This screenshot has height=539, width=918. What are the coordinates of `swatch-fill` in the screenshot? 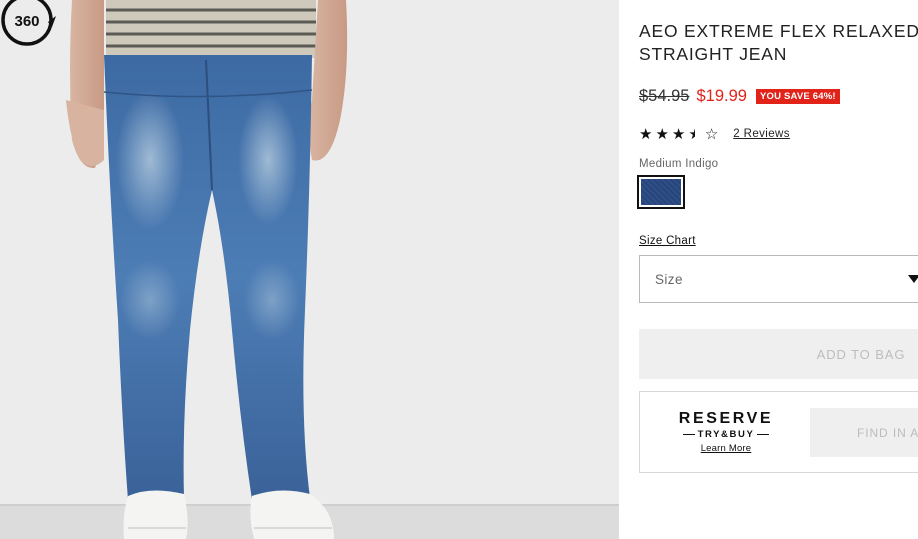 It's located at (661, 192).